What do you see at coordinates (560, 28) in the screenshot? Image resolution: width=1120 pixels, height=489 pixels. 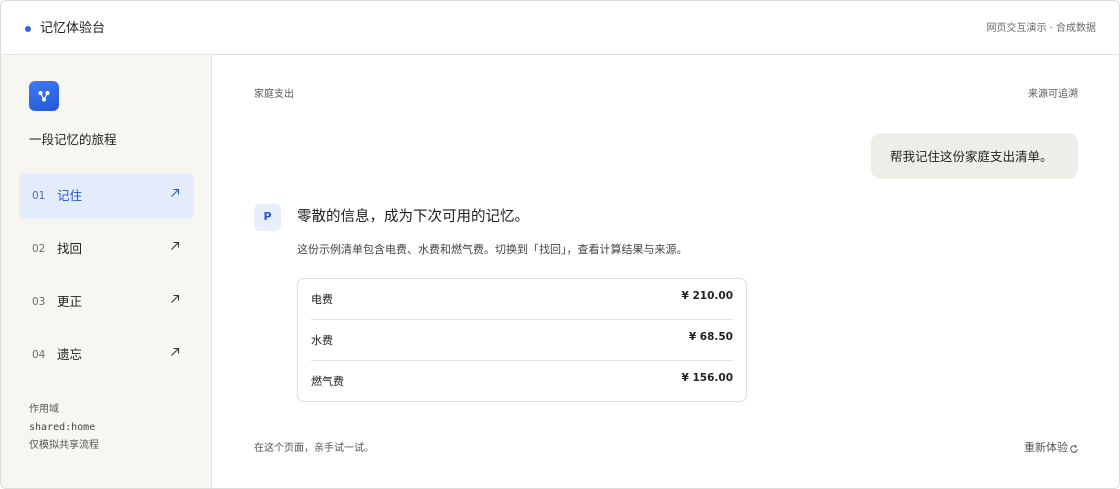 I see `top-bar: 记忆体验台 网页交互演示 · 合成数据` at bounding box center [560, 28].